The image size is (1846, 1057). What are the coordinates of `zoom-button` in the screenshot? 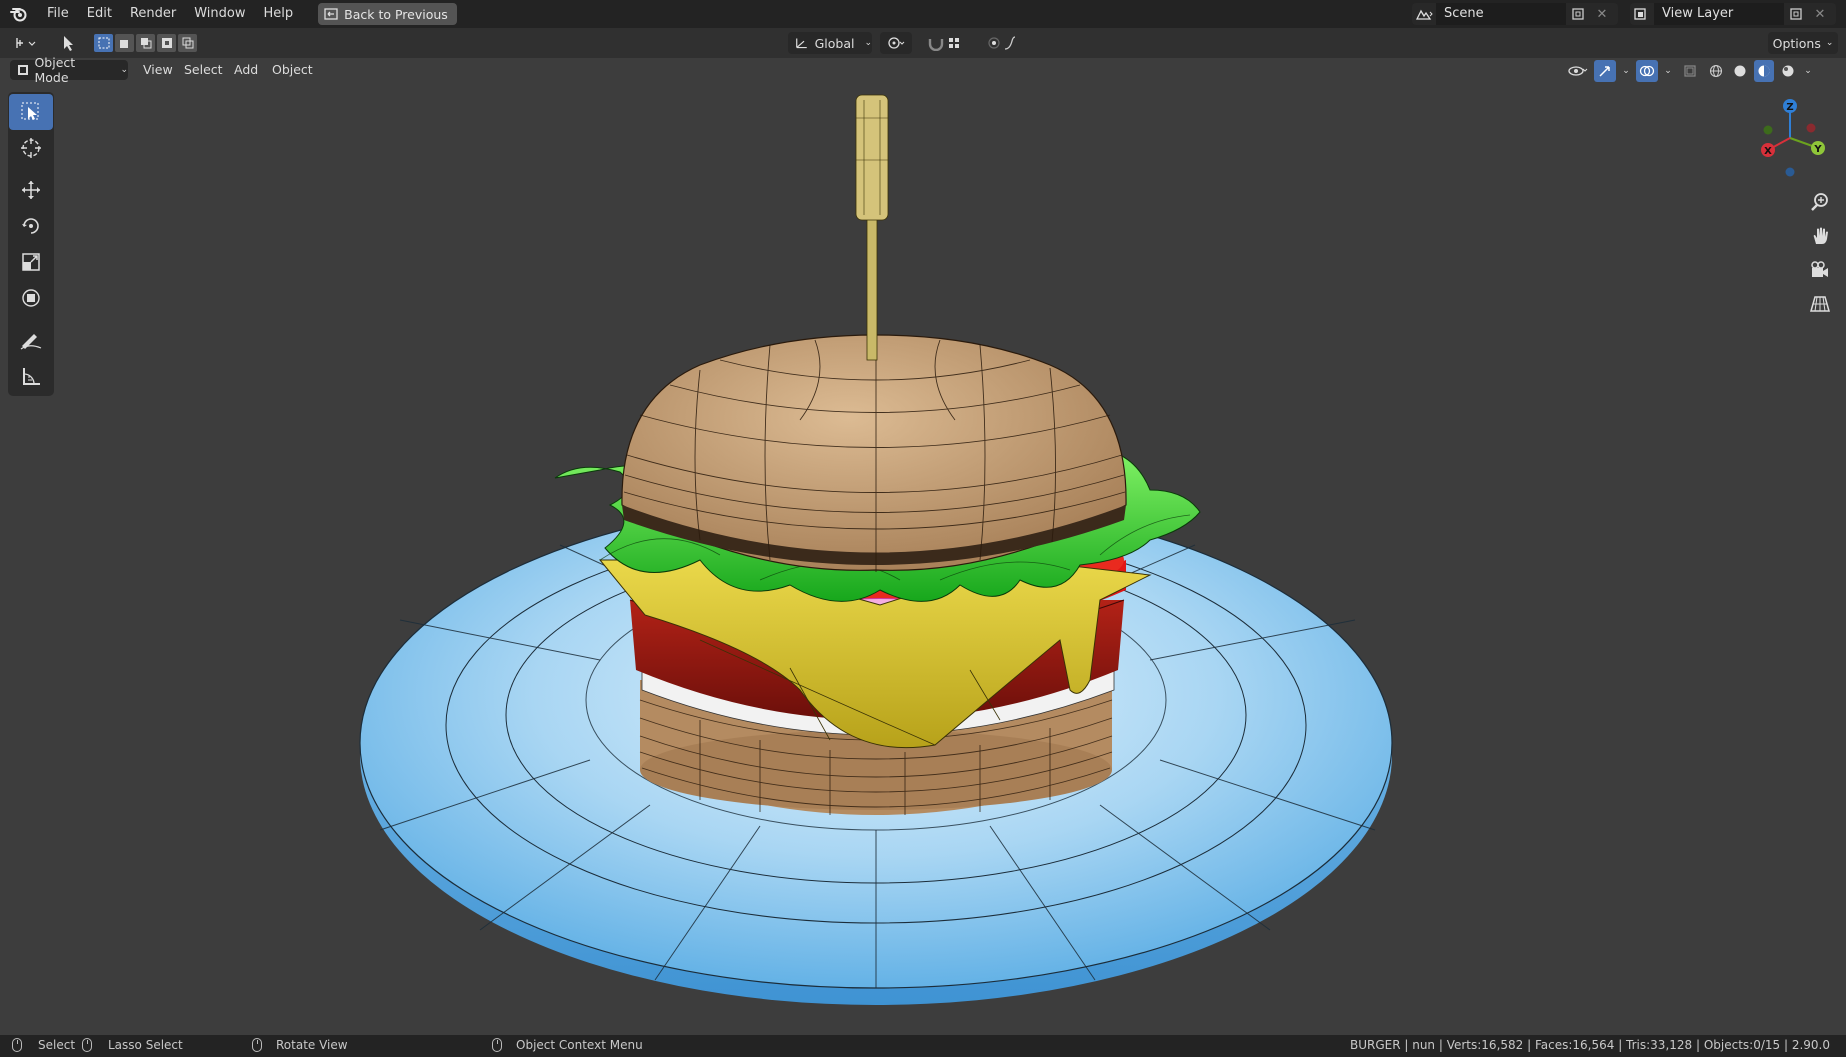 It's located at (1820, 202).